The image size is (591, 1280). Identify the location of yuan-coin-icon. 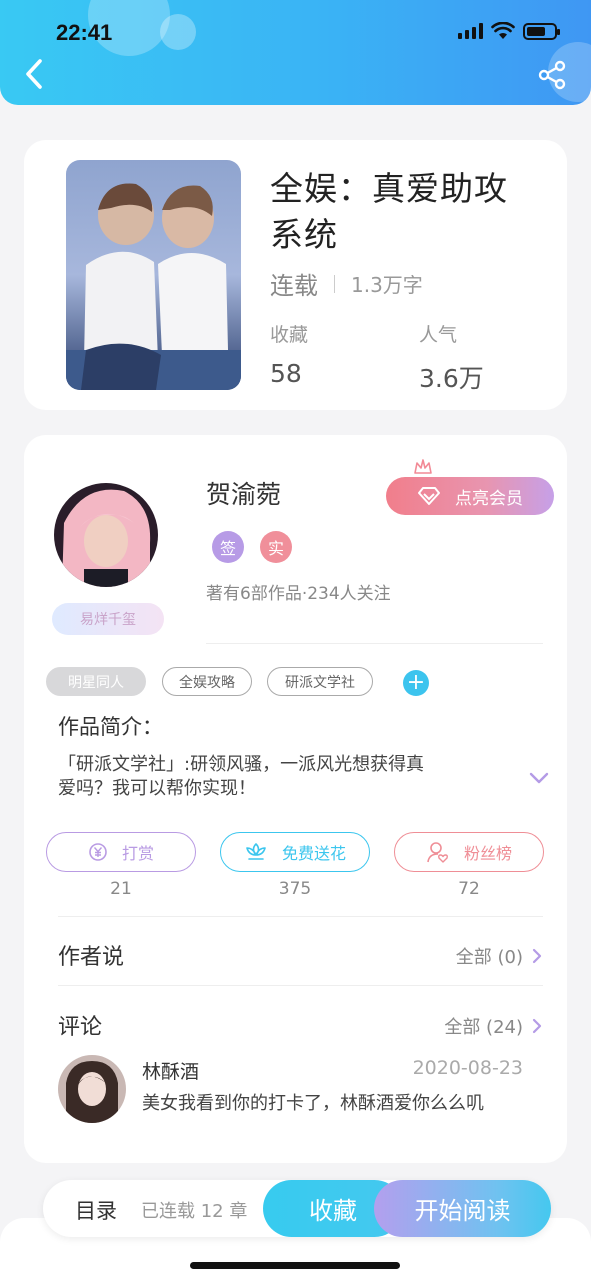
(98, 852).